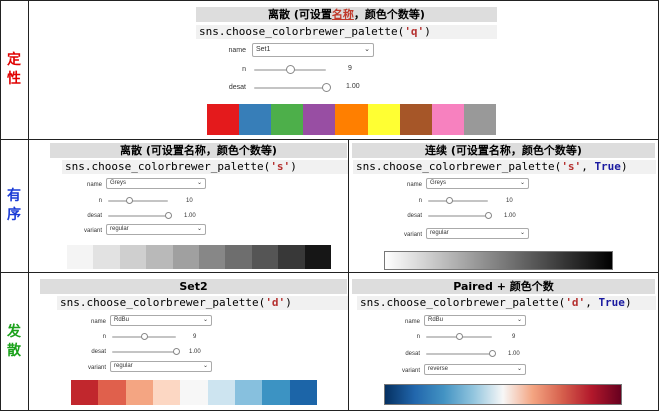 The image size is (659, 411). Describe the element at coordinates (326, 87) in the screenshot. I see `qual-desat-thumb` at that location.